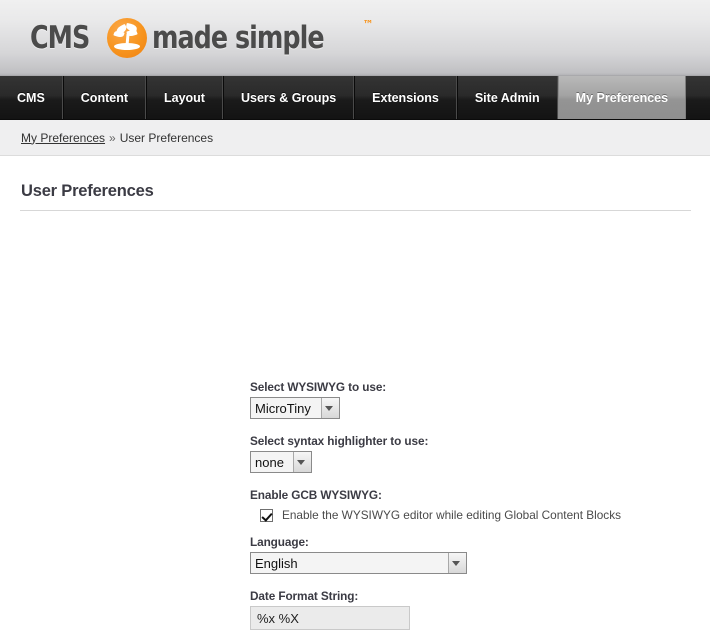 The width and height of the screenshot is (710, 634). What do you see at coordinates (339, 441) in the screenshot?
I see `syntax-highlighter-label: Select syntax highlighter to use:` at bounding box center [339, 441].